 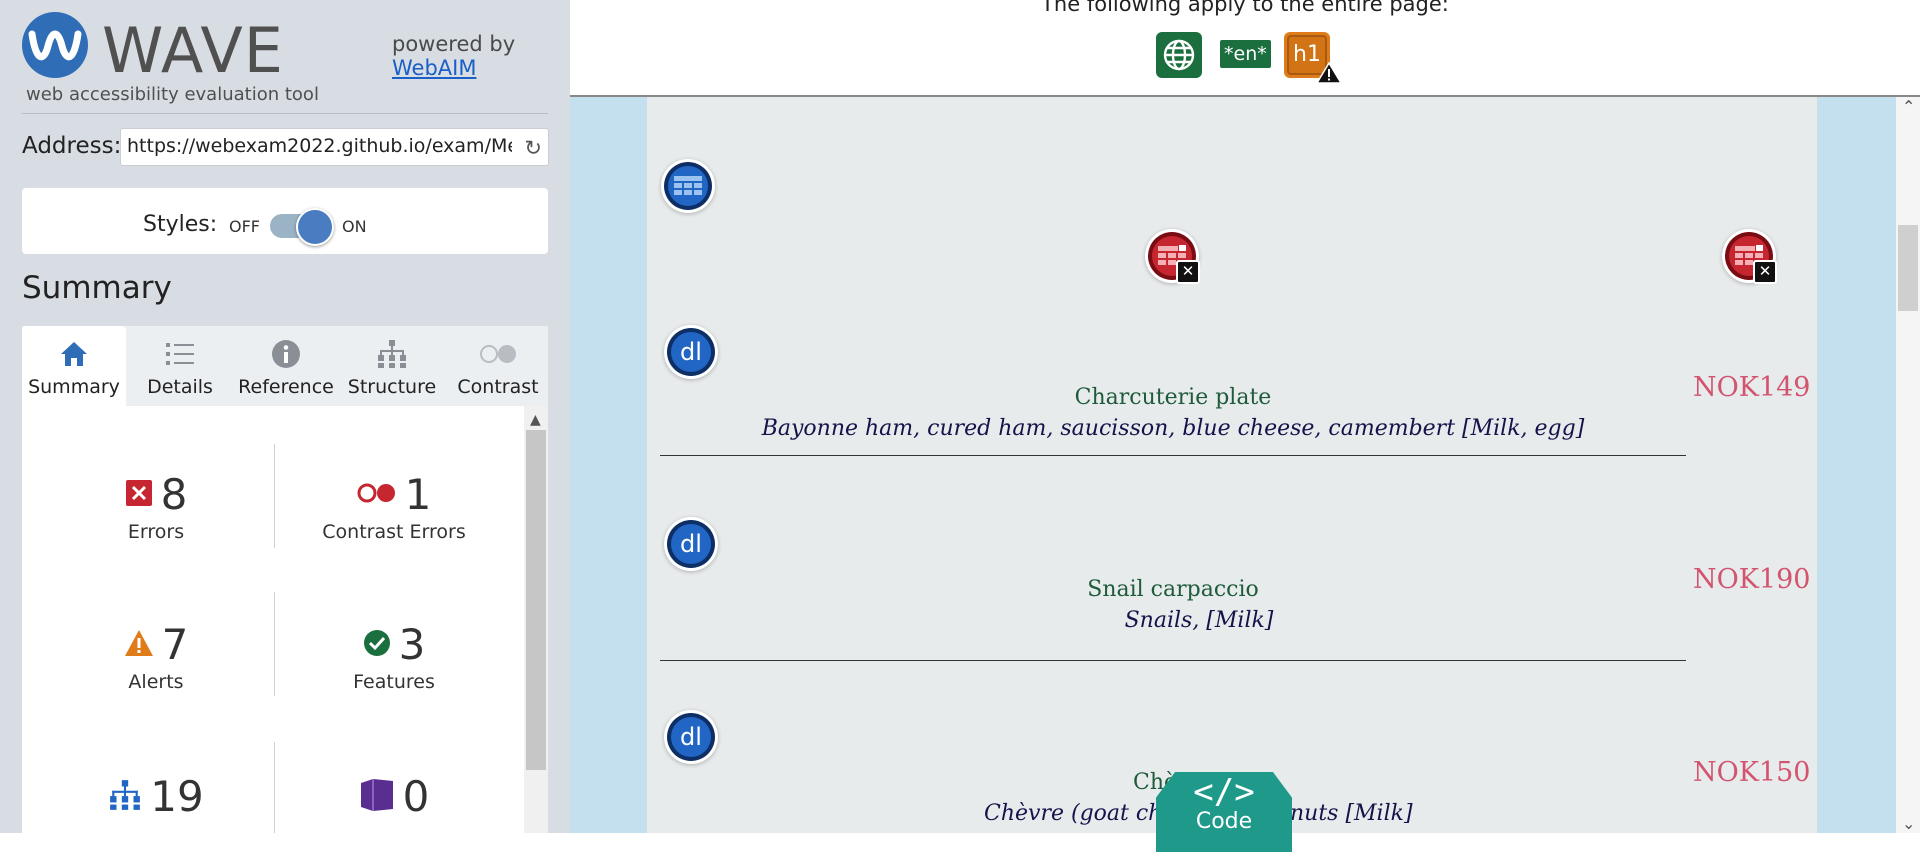 What do you see at coordinates (1179, 55) in the screenshot?
I see `globe-icon` at bounding box center [1179, 55].